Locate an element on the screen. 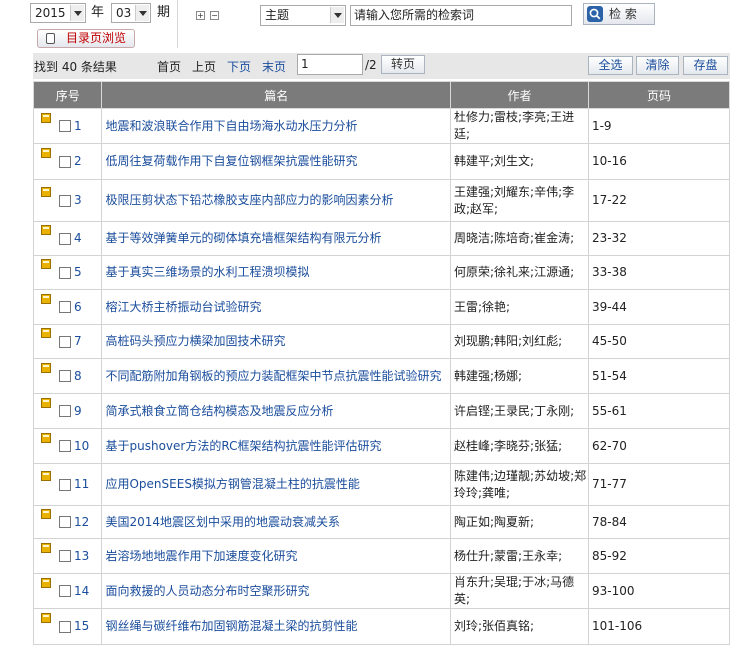 The image size is (753, 654). table-row: 9 简承式粮食立筒仓结构模态及地震反应分析 许启铿;王录民;丁永刚; 55-61 is located at coordinates (381, 411).